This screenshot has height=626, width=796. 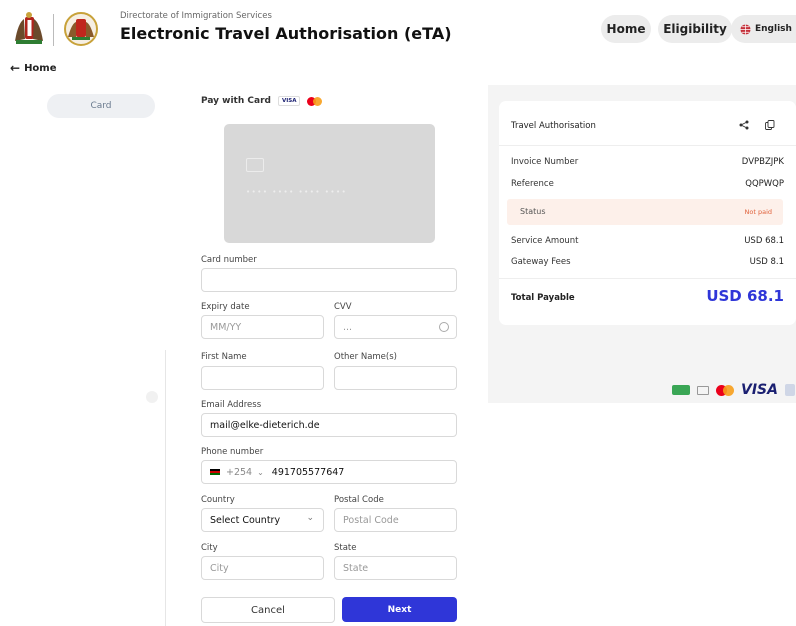 I want to click on state-placeholder: State, so click(x=356, y=568).